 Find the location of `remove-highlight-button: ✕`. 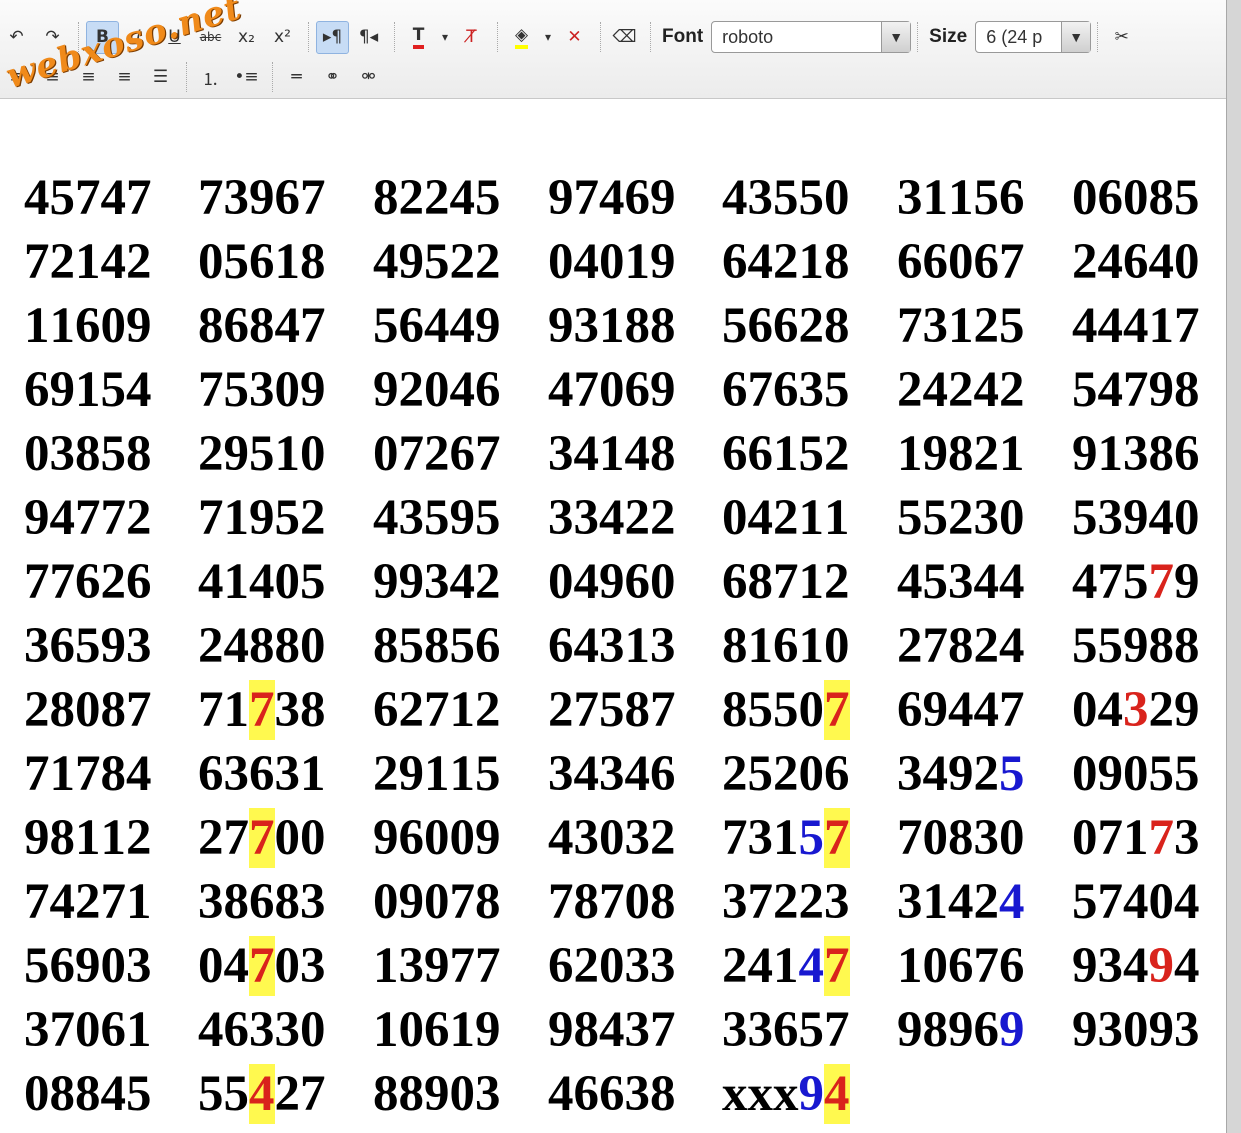

remove-highlight-button: ✕ is located at coordinates (574, 37).